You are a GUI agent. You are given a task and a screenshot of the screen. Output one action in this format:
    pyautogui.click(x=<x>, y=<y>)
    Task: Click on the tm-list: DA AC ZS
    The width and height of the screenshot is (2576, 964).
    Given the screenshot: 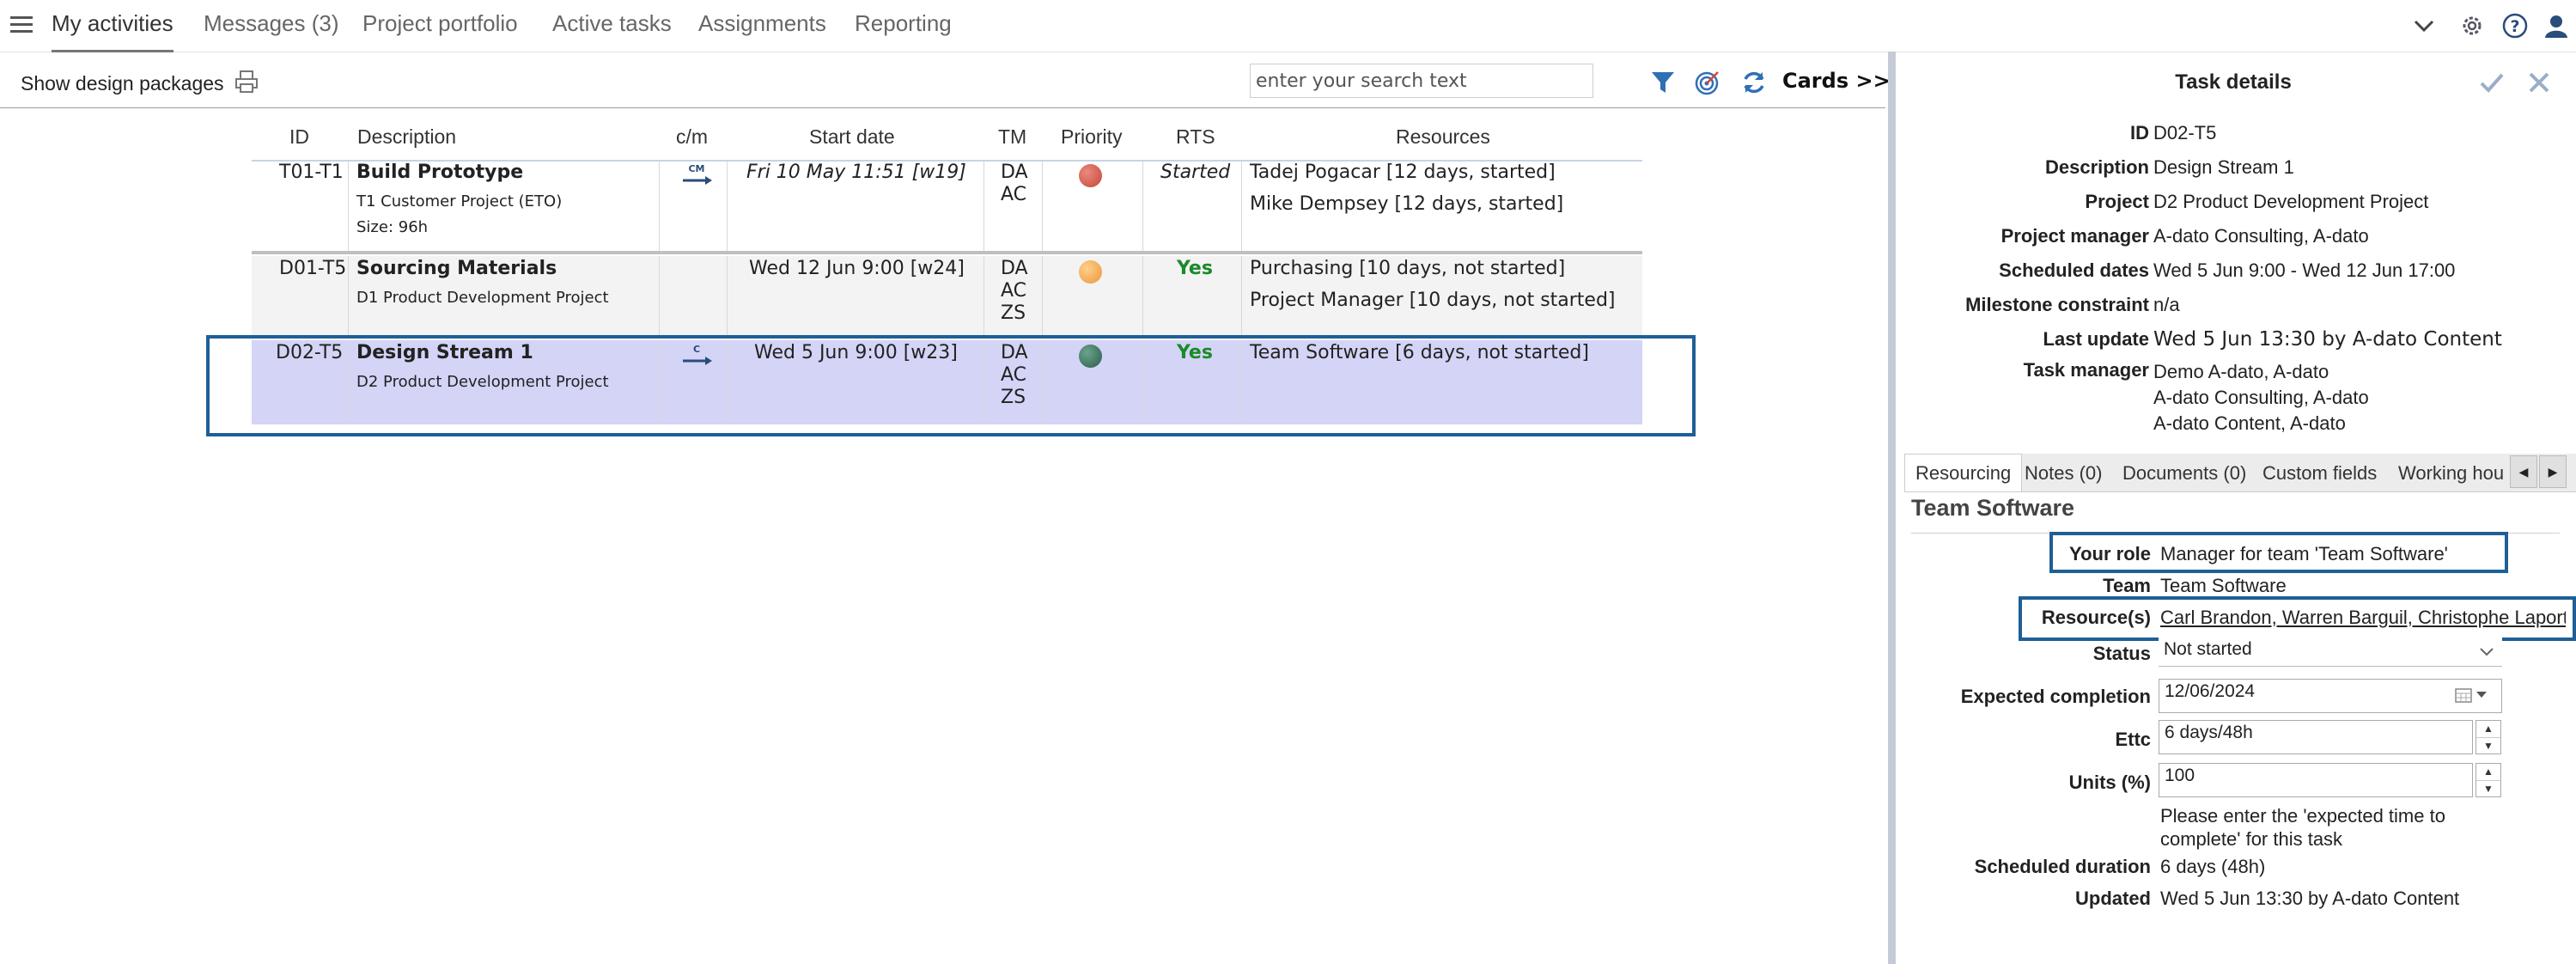 What is the action you would take?
    pyautogui.click(x=1014, y=291)
    